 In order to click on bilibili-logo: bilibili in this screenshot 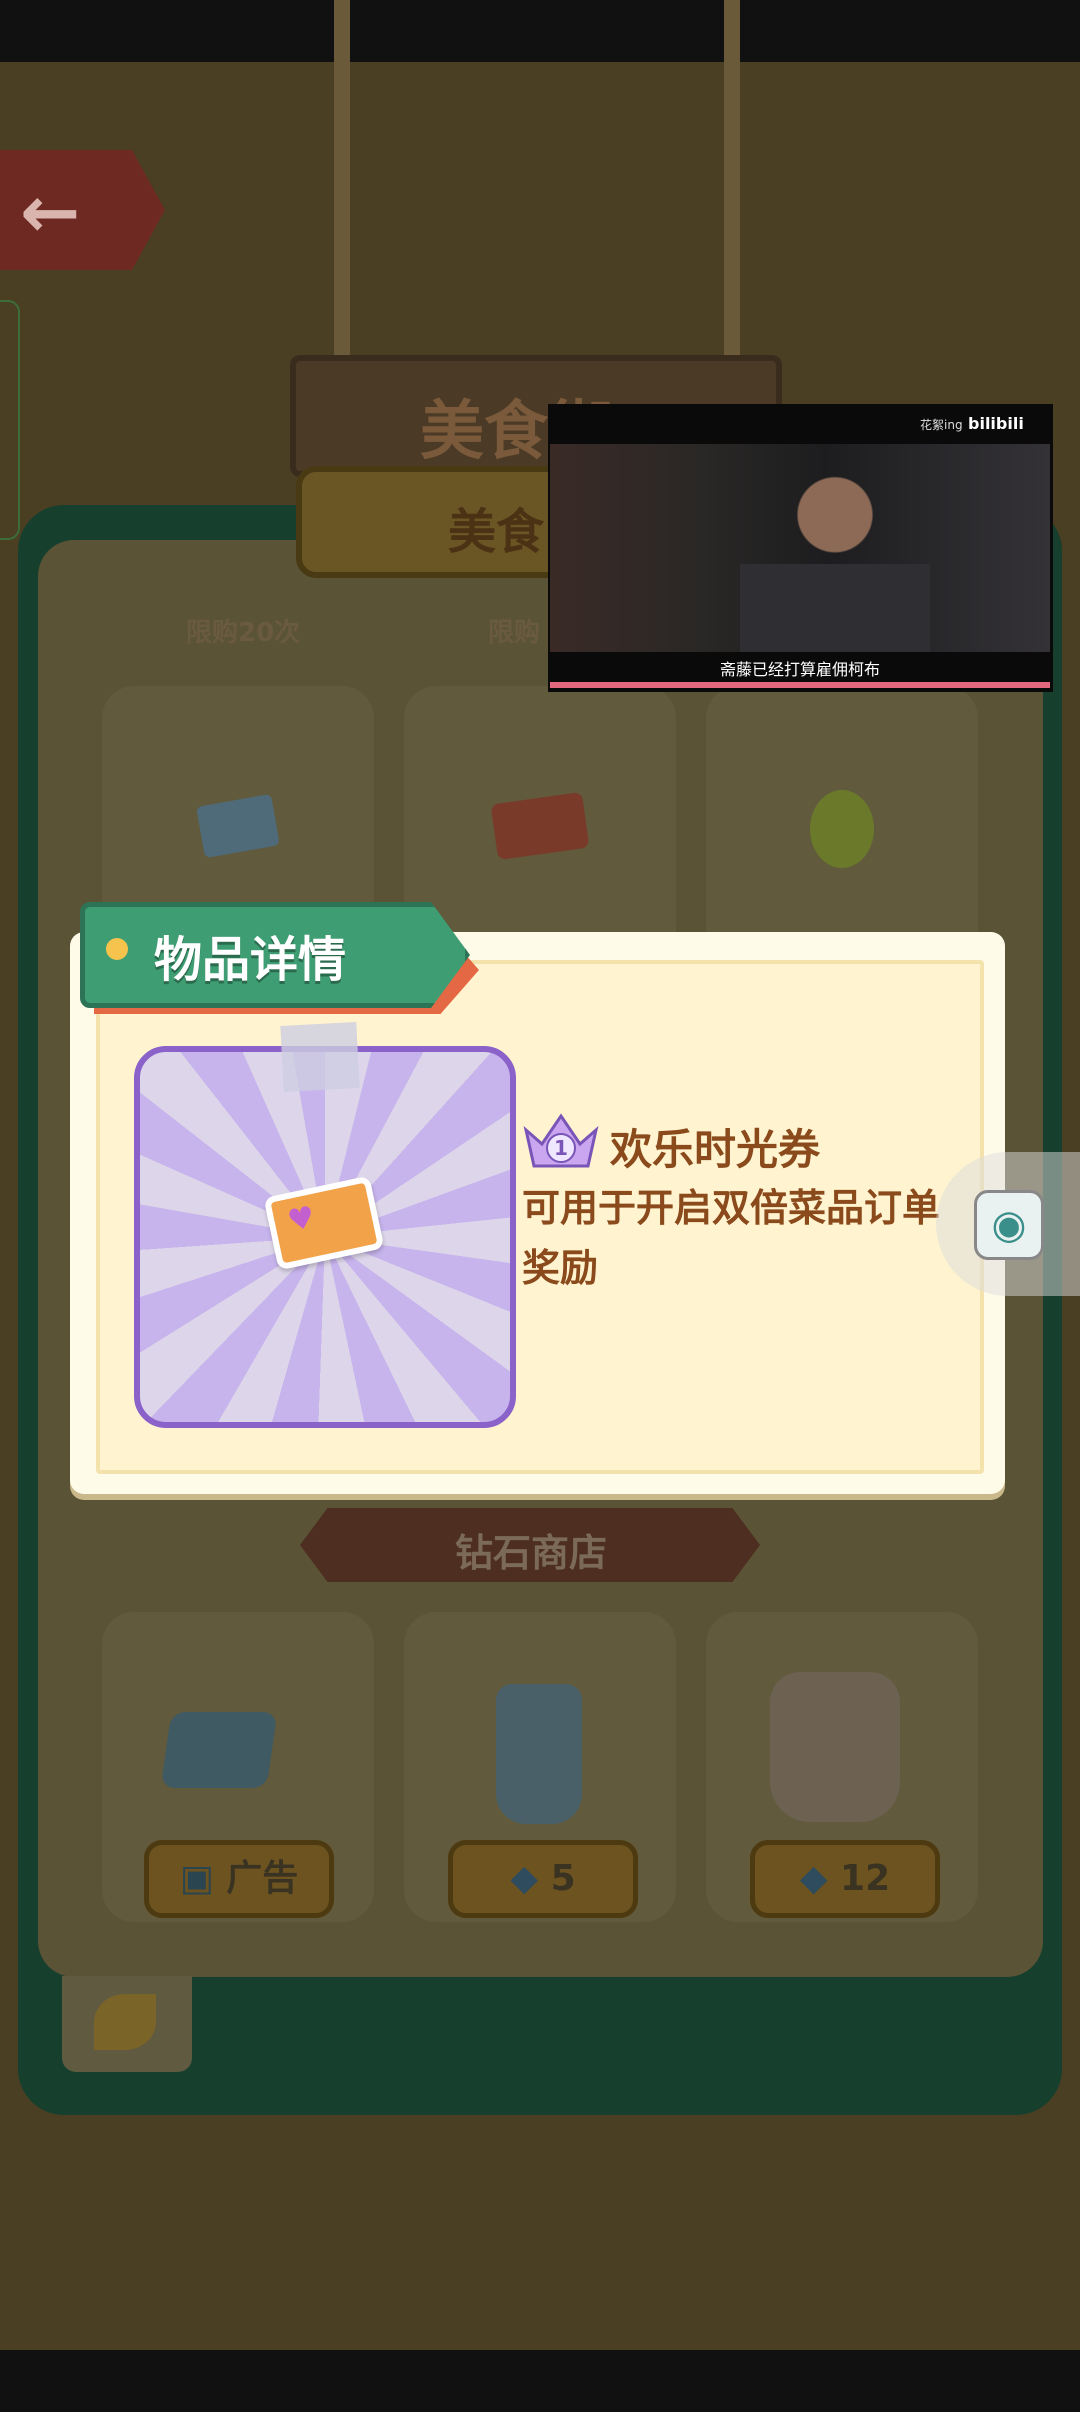, I will do `click(996, 423)`.